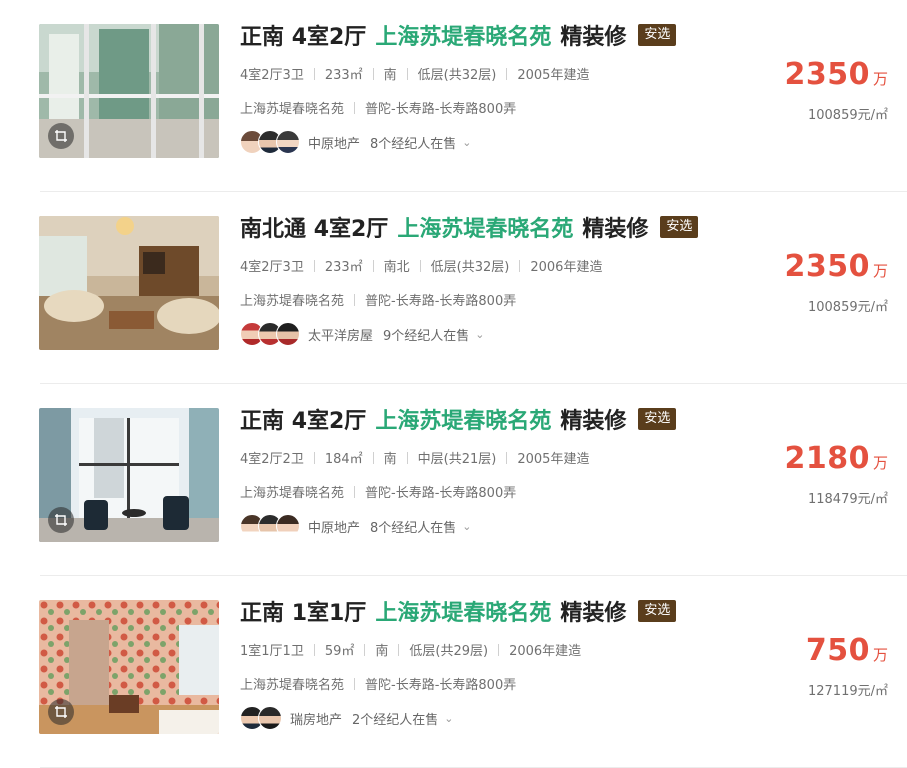  Describe the element at coordinates (847, 691) in the screenshot. I see `unit-price: 127119元/㎡` at that location.